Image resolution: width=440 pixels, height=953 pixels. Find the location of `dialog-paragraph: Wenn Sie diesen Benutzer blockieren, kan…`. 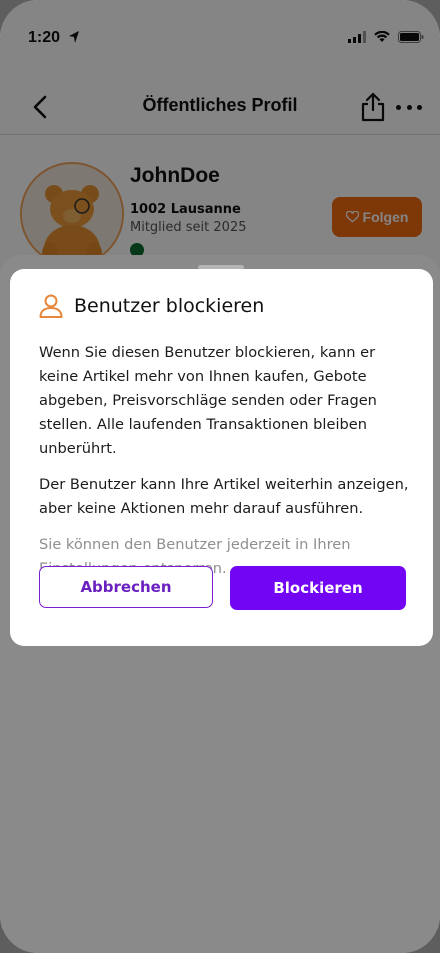

dialog-paragraph: Wenn Sie diesen Benutzer blockieren, kan… is located at coordinates (208, 400).